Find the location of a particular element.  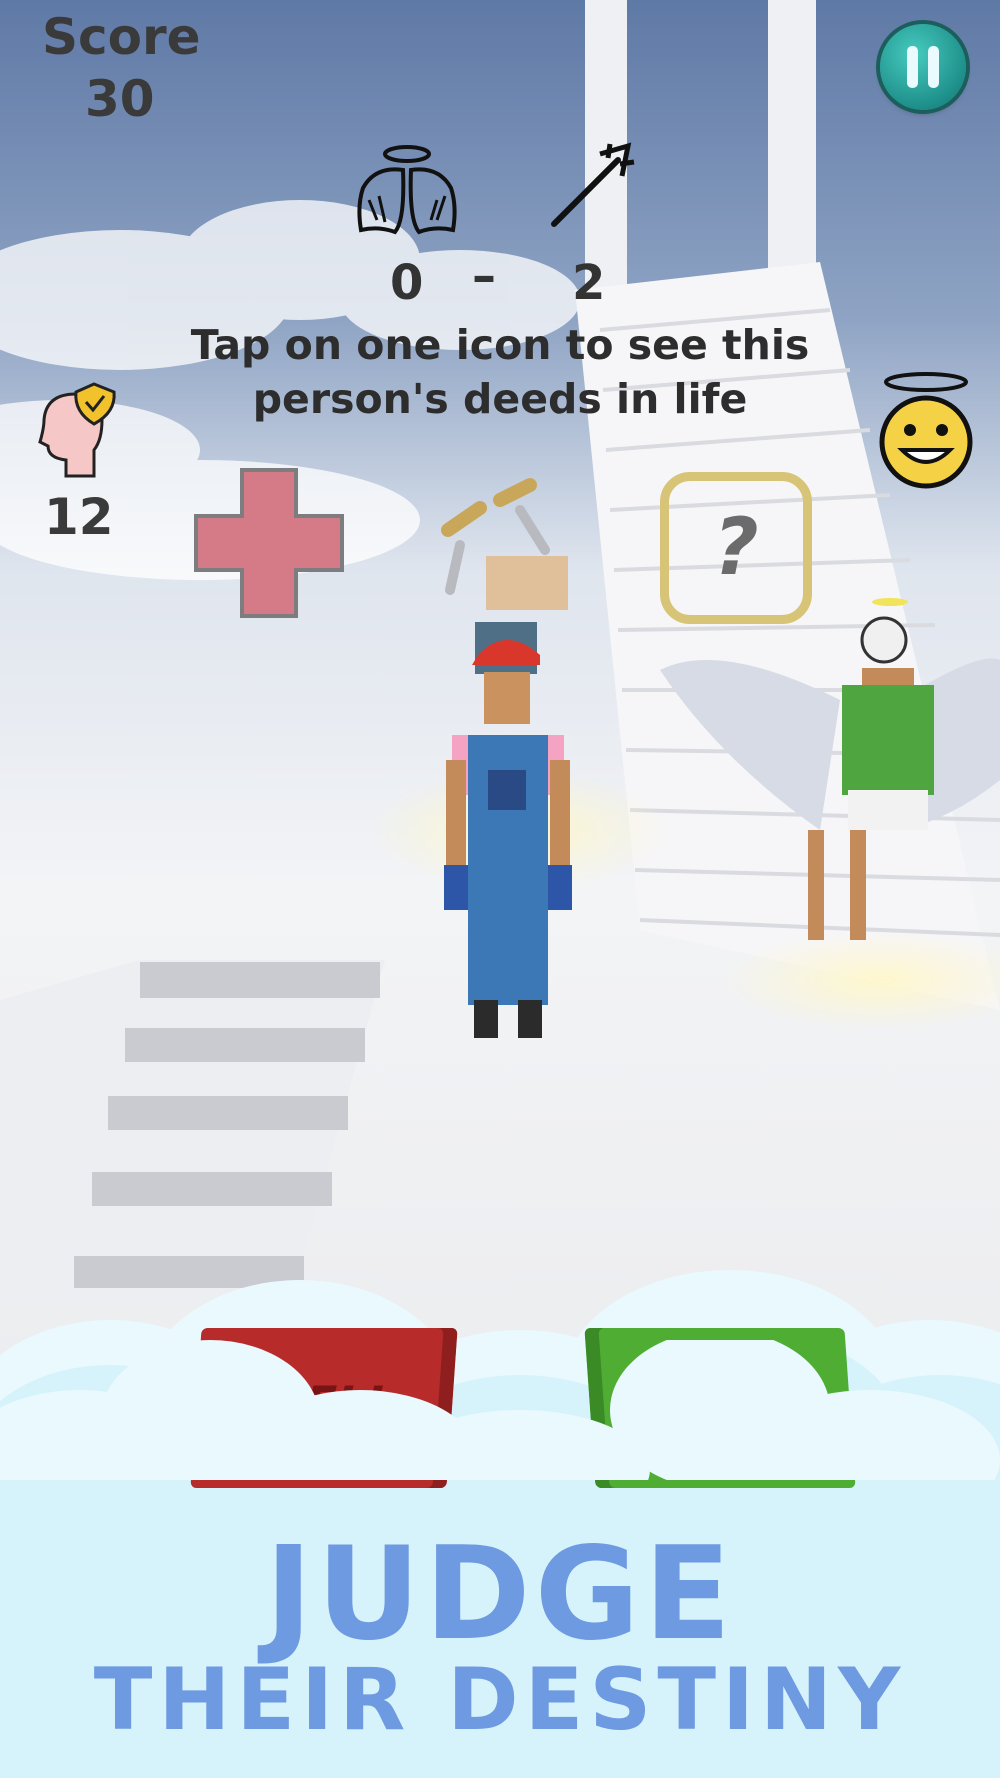

score-value: 30 is located at coordinates (120, 99).